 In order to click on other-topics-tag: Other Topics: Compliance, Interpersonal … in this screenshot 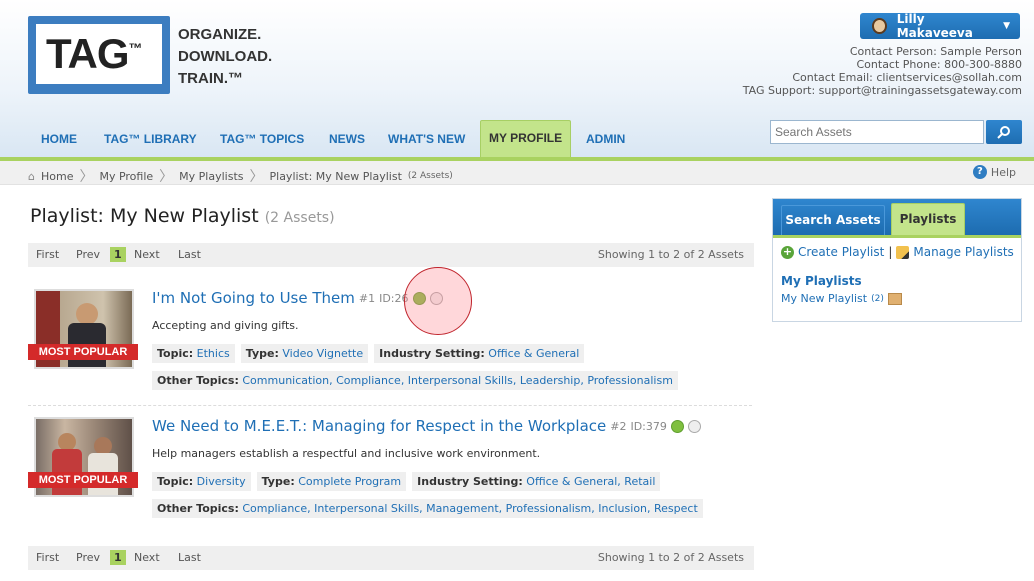, I will do `click(427, 508)`.